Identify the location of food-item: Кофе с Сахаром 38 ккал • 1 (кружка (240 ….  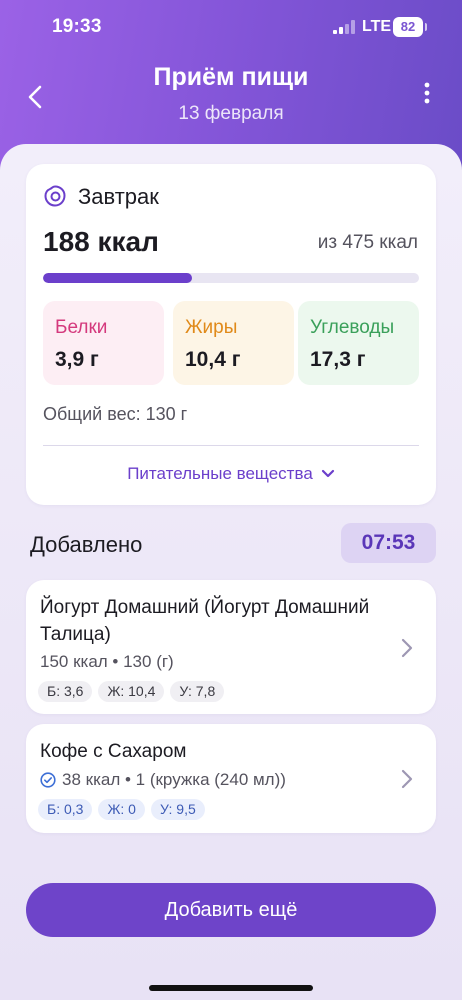
(231, 778).